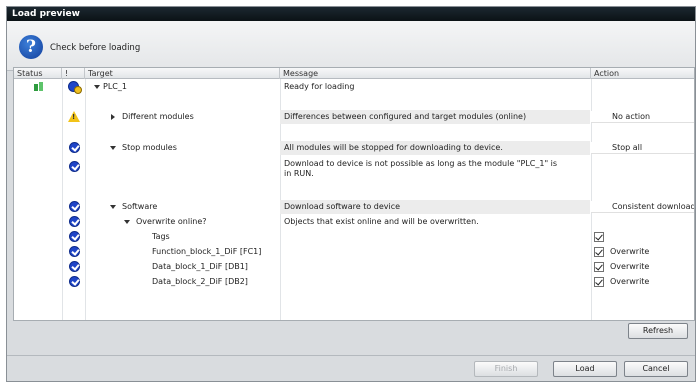  I want to click on column-header-target: Target, so click(182, 73).